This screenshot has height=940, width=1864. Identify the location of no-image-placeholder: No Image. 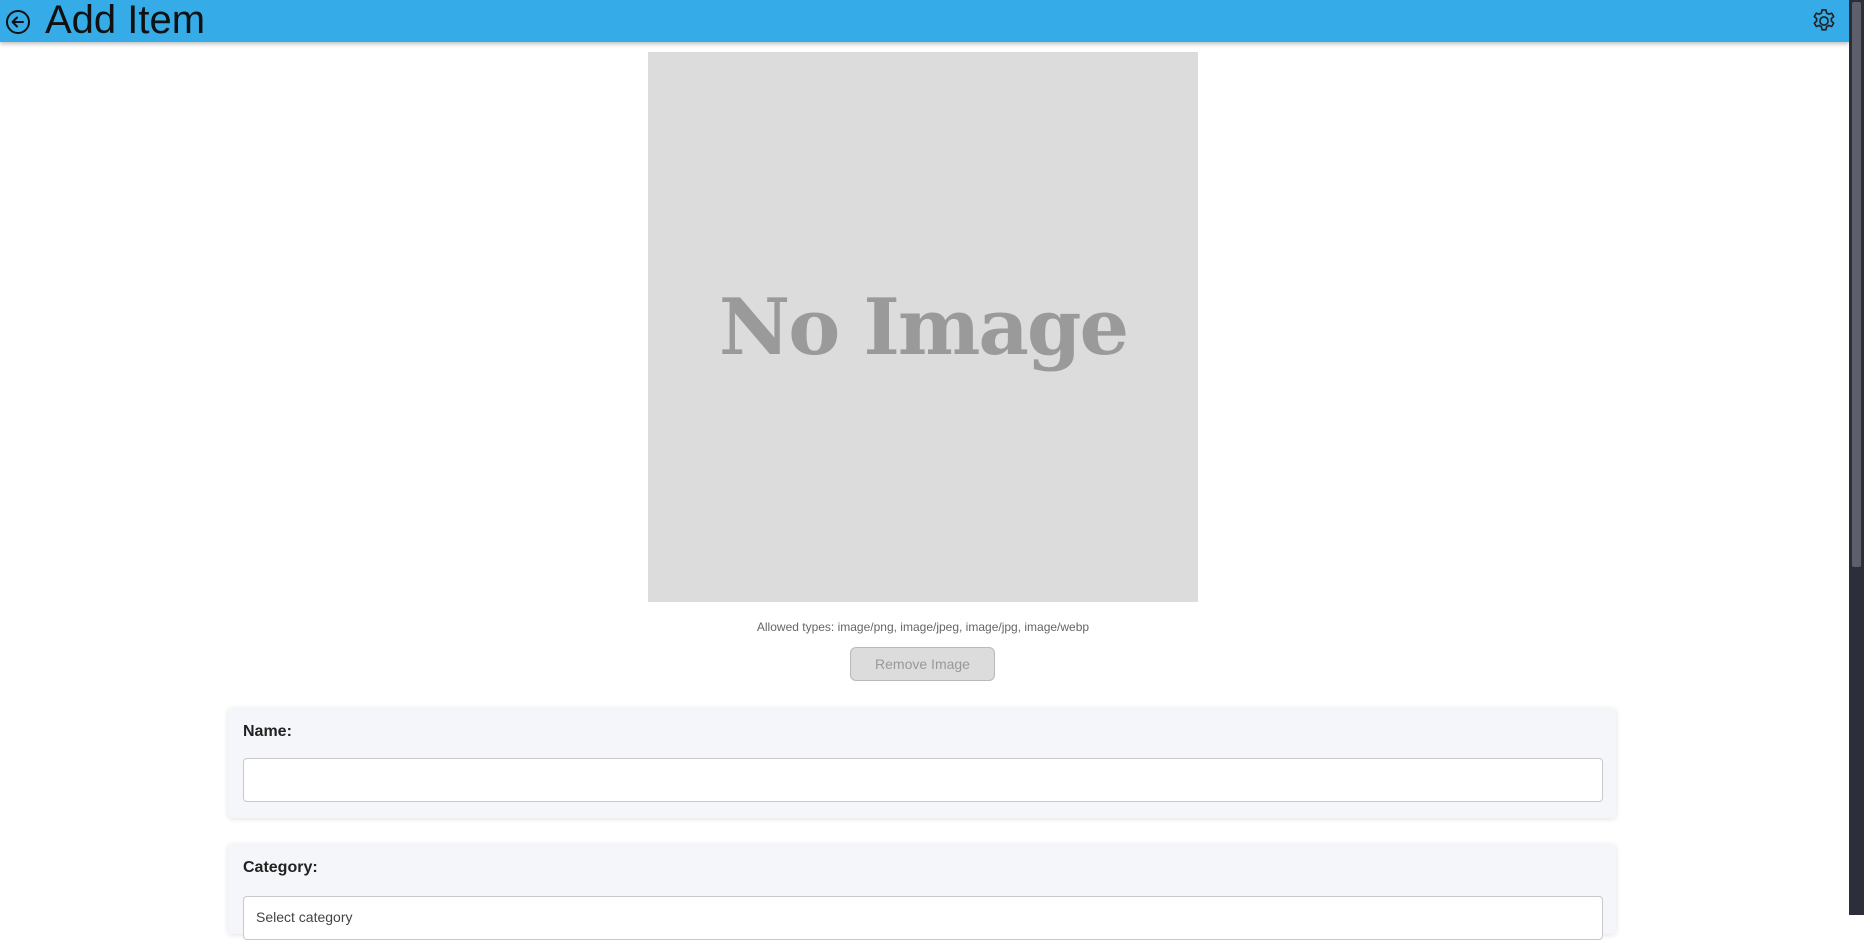
(923, 327).